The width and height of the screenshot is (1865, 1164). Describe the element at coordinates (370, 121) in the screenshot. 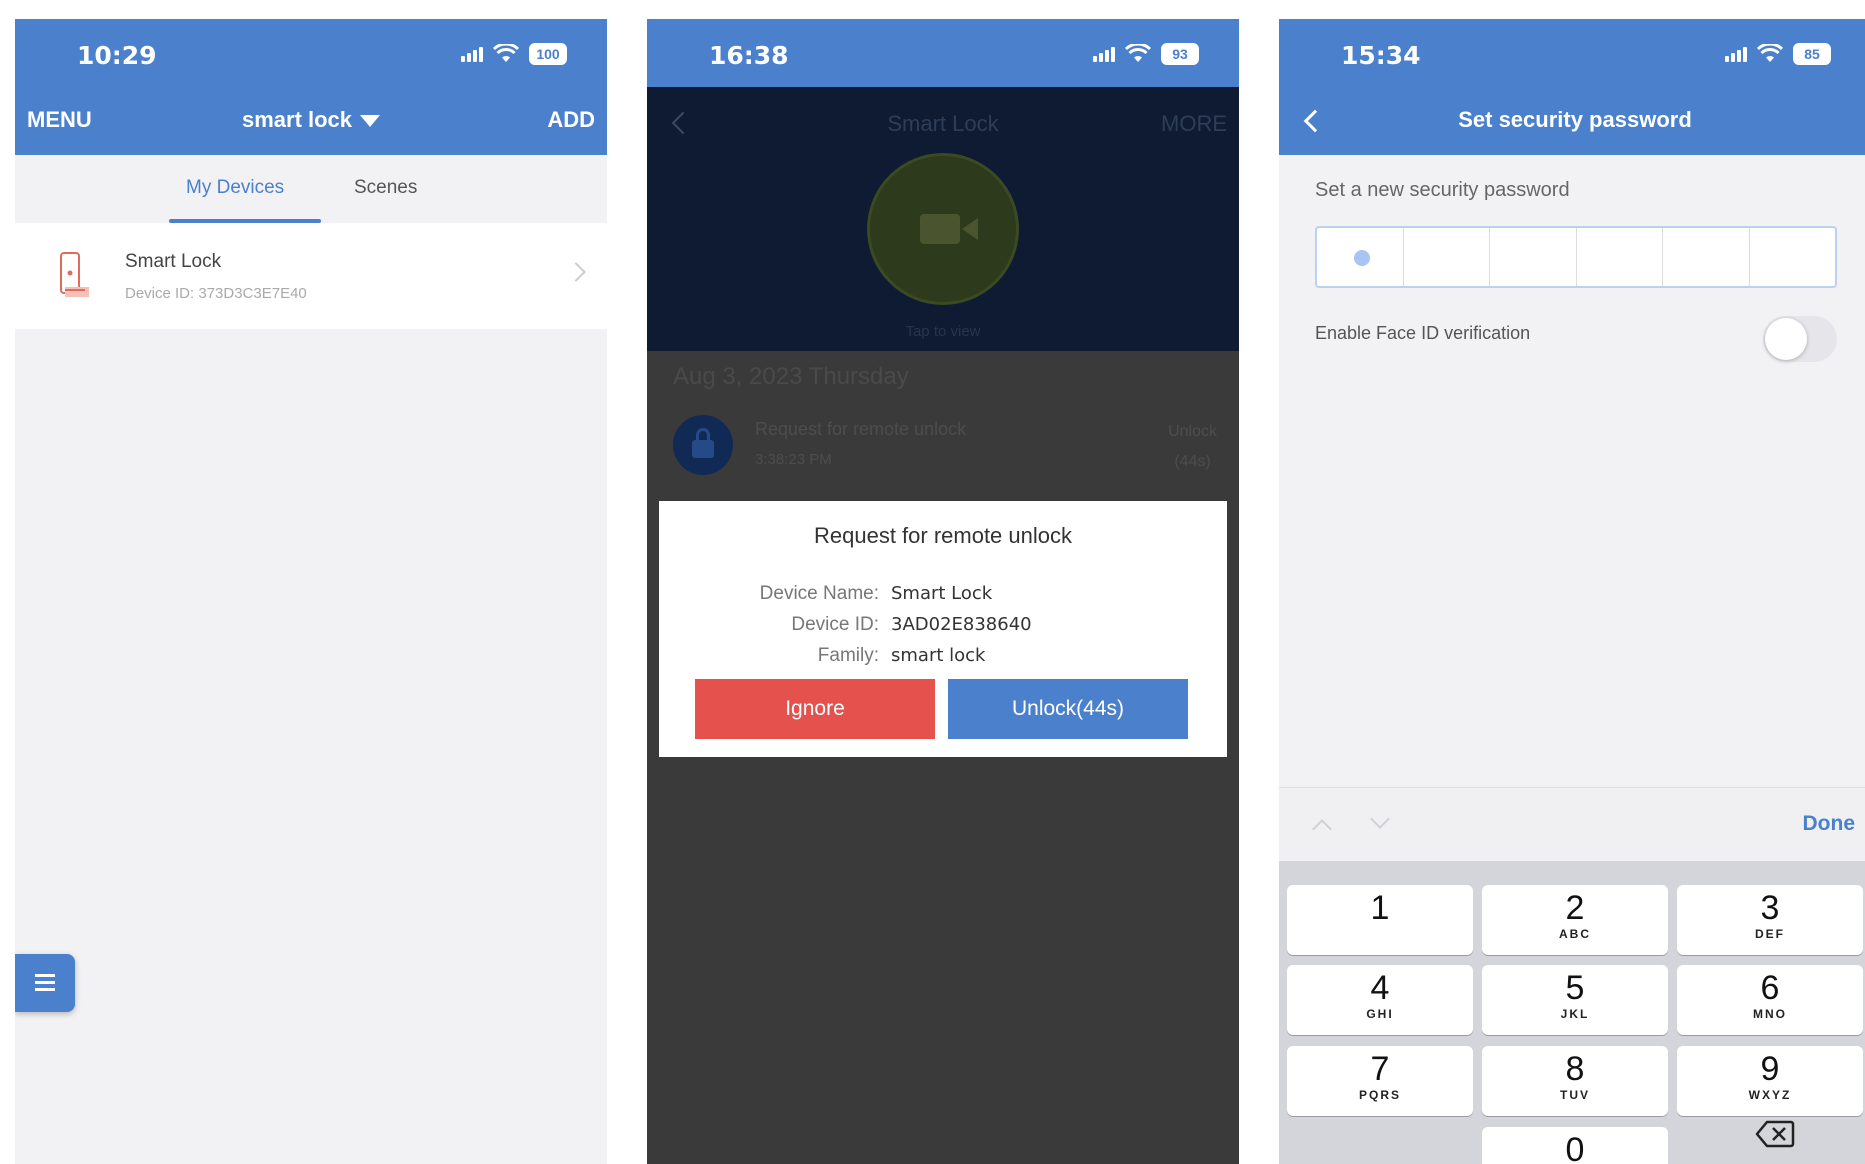

I see `dropdown-caret-icon` at that location.